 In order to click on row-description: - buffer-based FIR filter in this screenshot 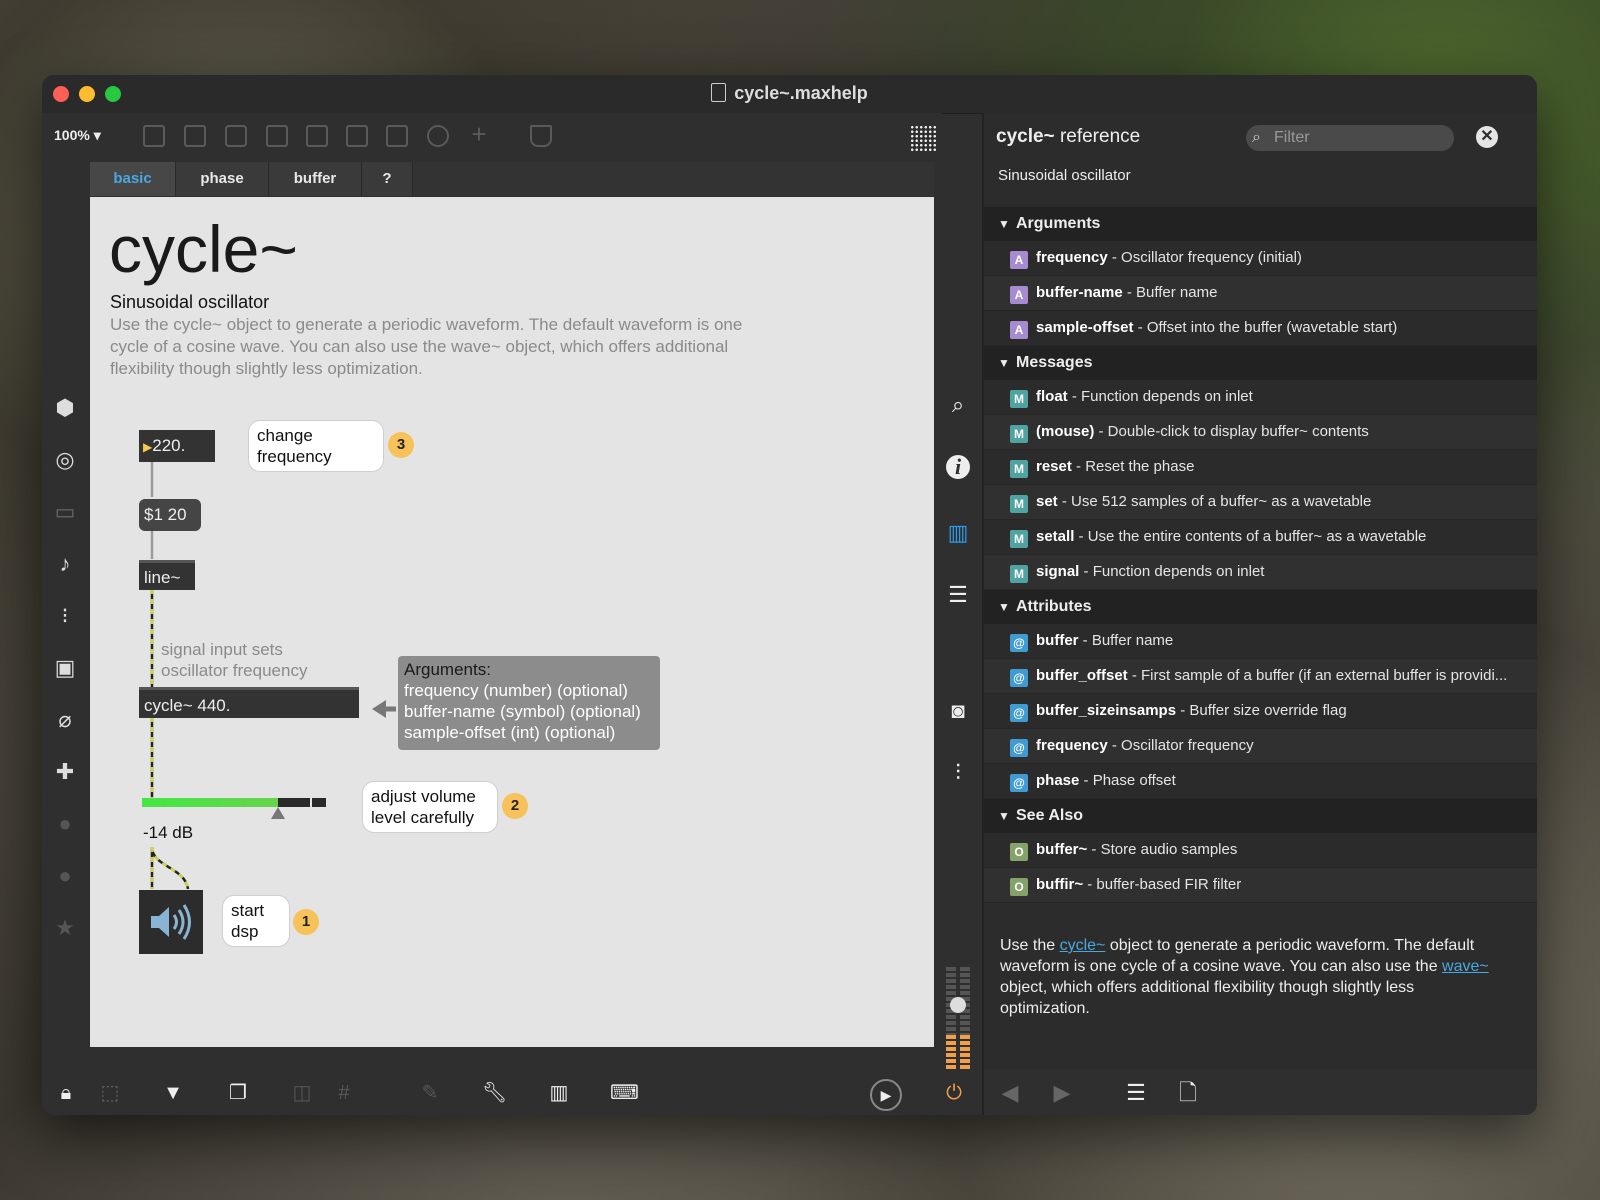, I will do `click(1162, 884)`.